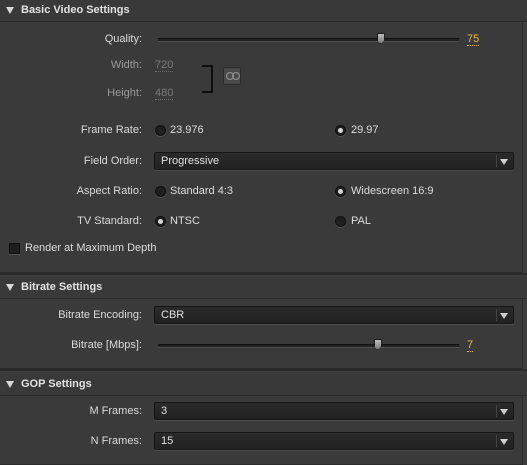  What do you see at coordinates (90, 248) in the screenshot?
I see `render-max-depth-label: Render at Maximum Depth` at bounding box center [90, 248].